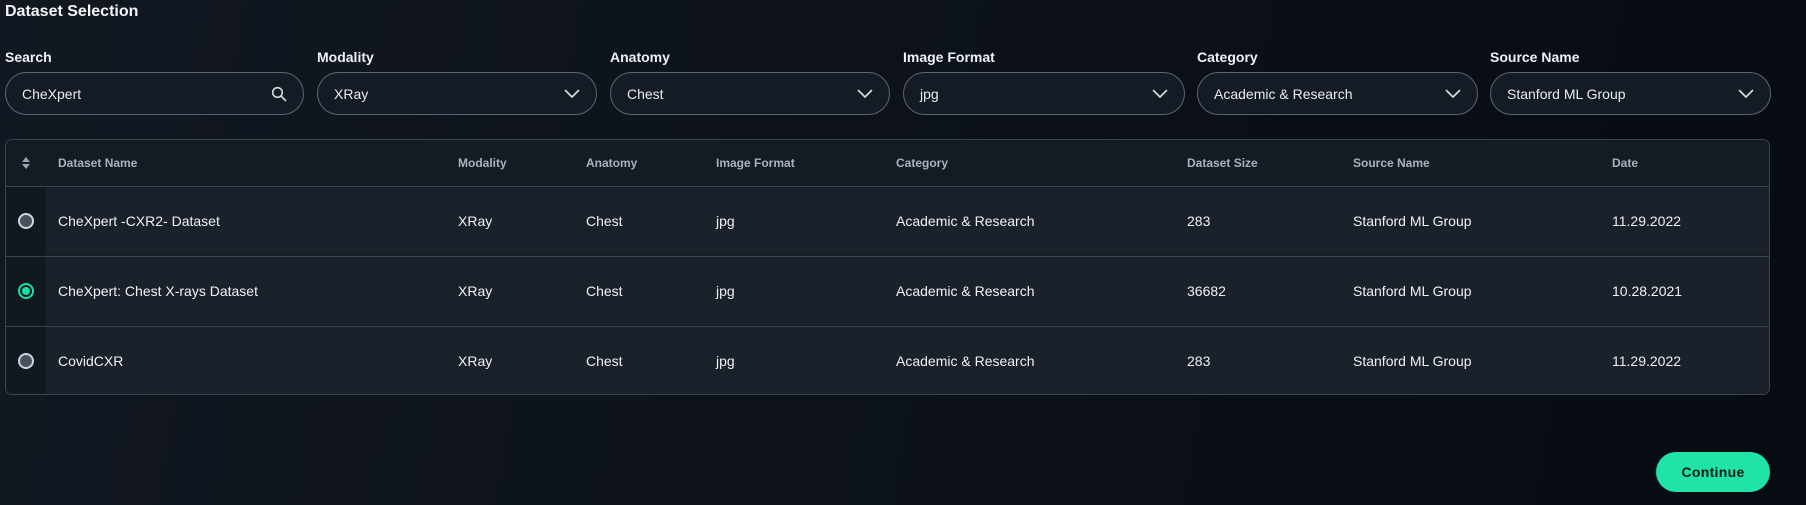  Describe the element at coordinates (1566, 93) in the screenshot. I see `source-name-value: Stanford ML Group` at that location.